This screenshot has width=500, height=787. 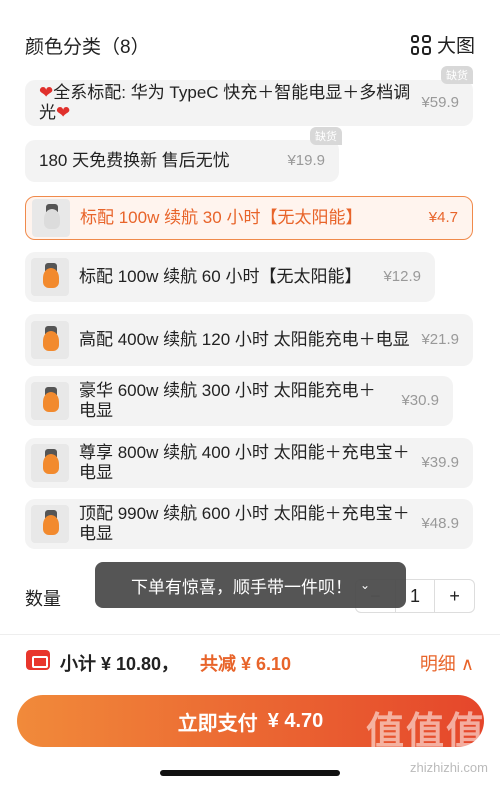 I want to click on sku-option-2: 标配 100w 续航 30 小时【无太阳能】 ¥4.7, so click(x=249, y=218).